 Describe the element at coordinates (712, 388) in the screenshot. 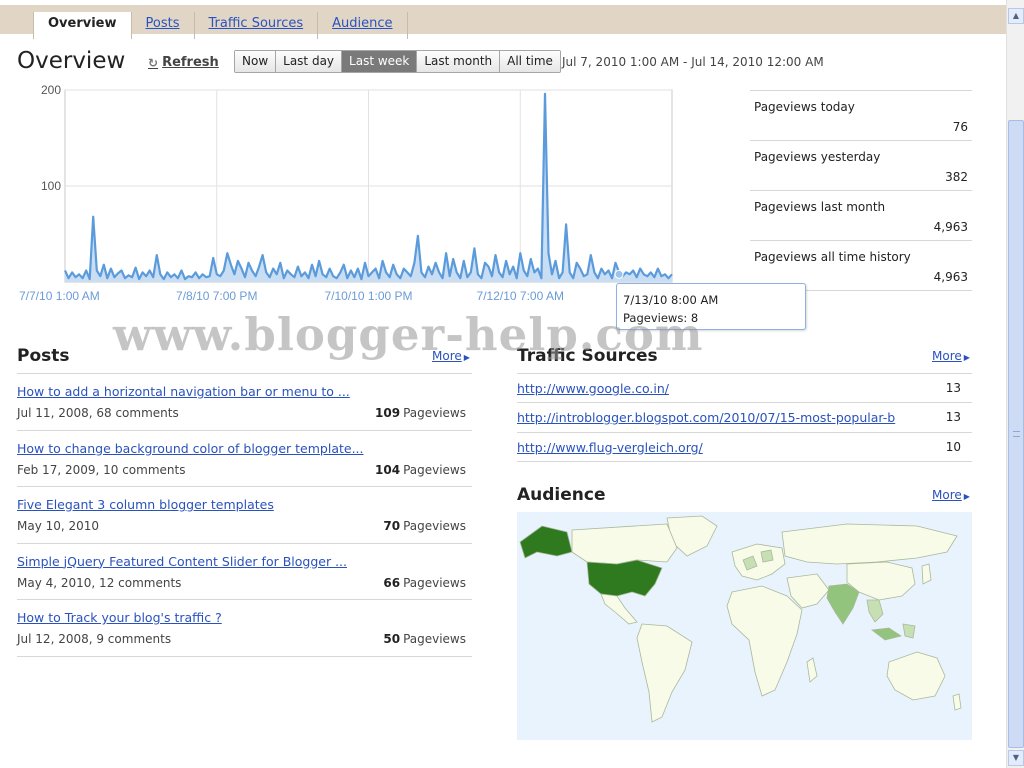

I see `referrer-link: http://www.google.co.in/` at that location.